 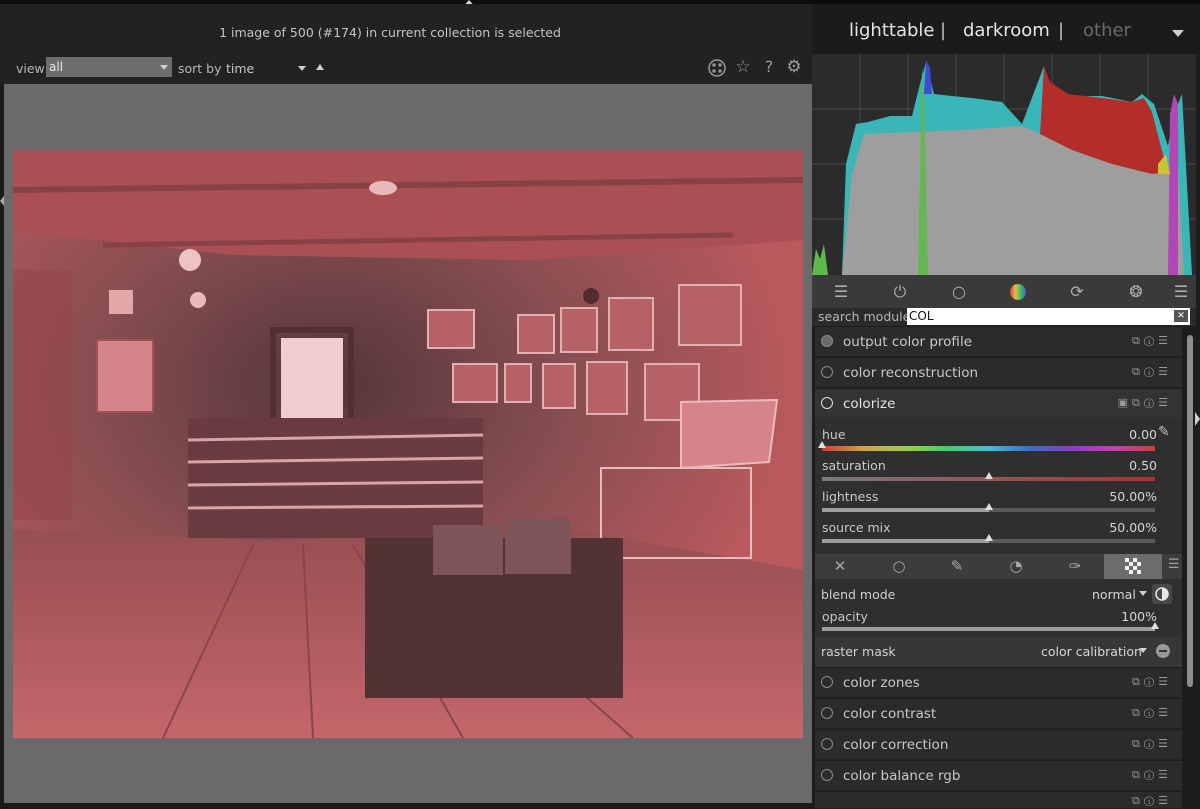 What do you see at coordinates (302, 68) in the screenshot?
I see `sort-chevron-down-icon` at bounding box center [302, 68].